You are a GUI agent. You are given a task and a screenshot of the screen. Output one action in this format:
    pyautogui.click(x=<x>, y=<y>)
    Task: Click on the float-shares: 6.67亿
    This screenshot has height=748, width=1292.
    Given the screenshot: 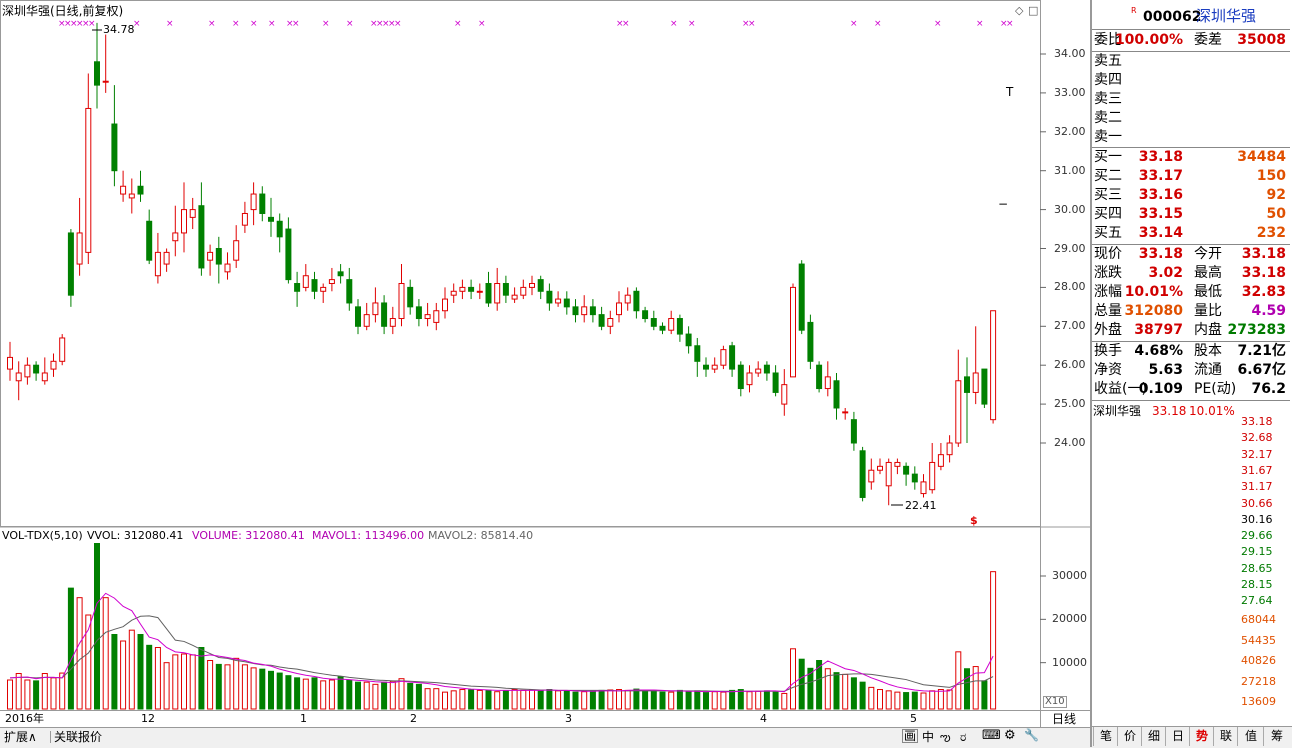 What is the action you would take?
    pyautogui.click(x=1261, y=370)
    